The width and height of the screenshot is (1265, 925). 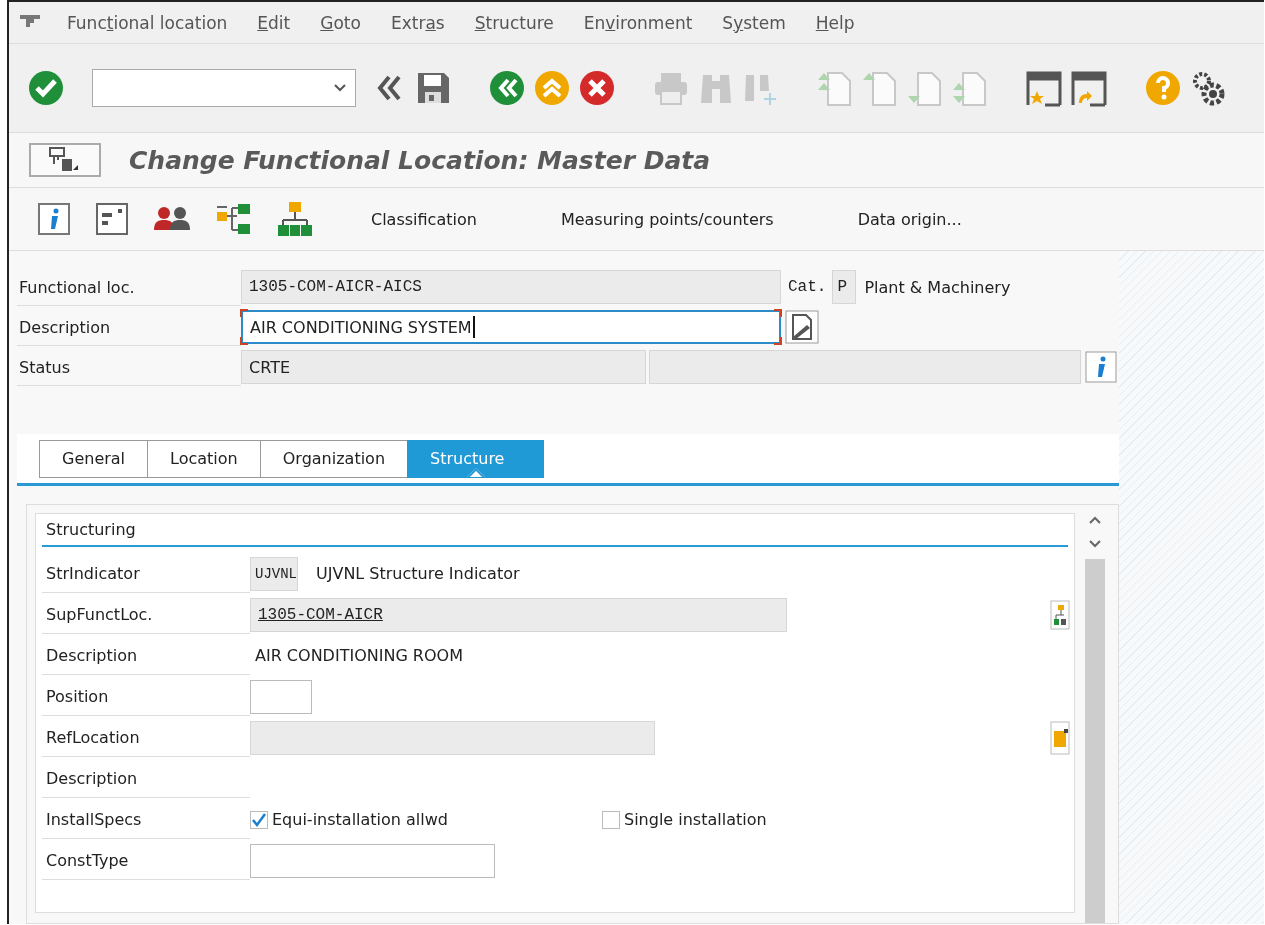 I want to click on back-icon, so click(x=507, y=88).